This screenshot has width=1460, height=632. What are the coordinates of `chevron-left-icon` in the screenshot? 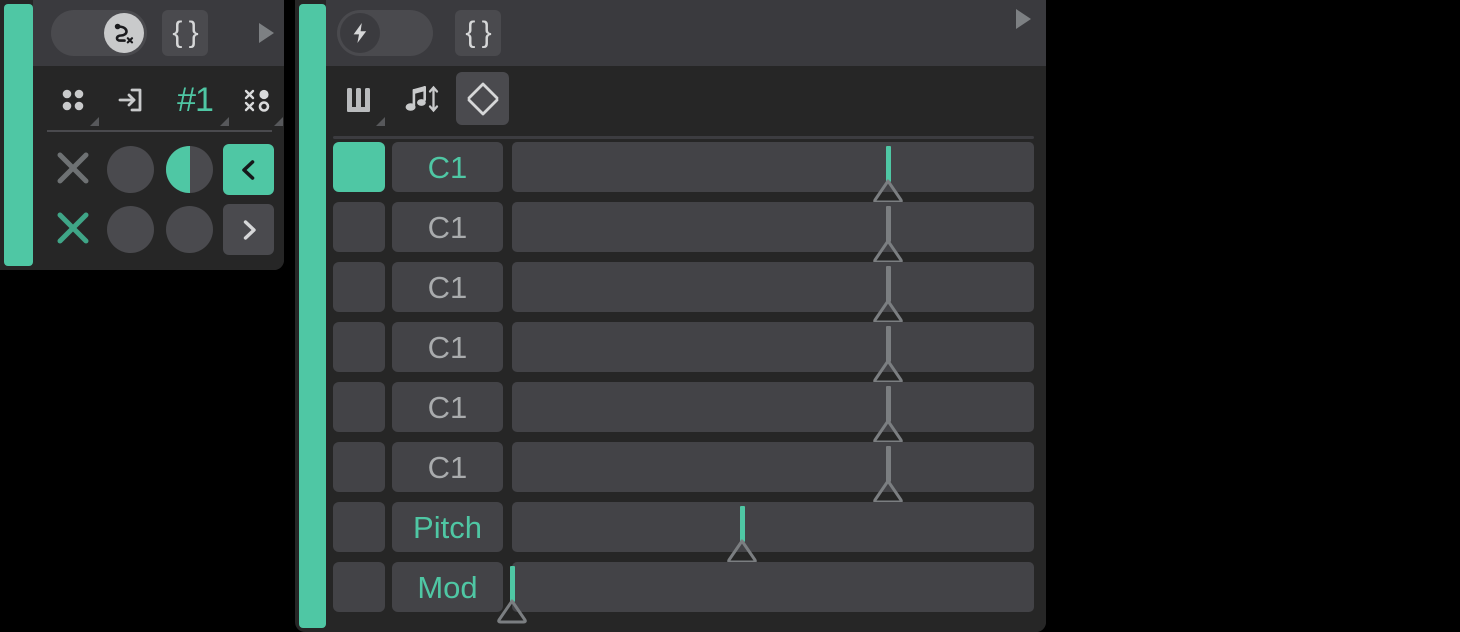 It's located at (247, 169).